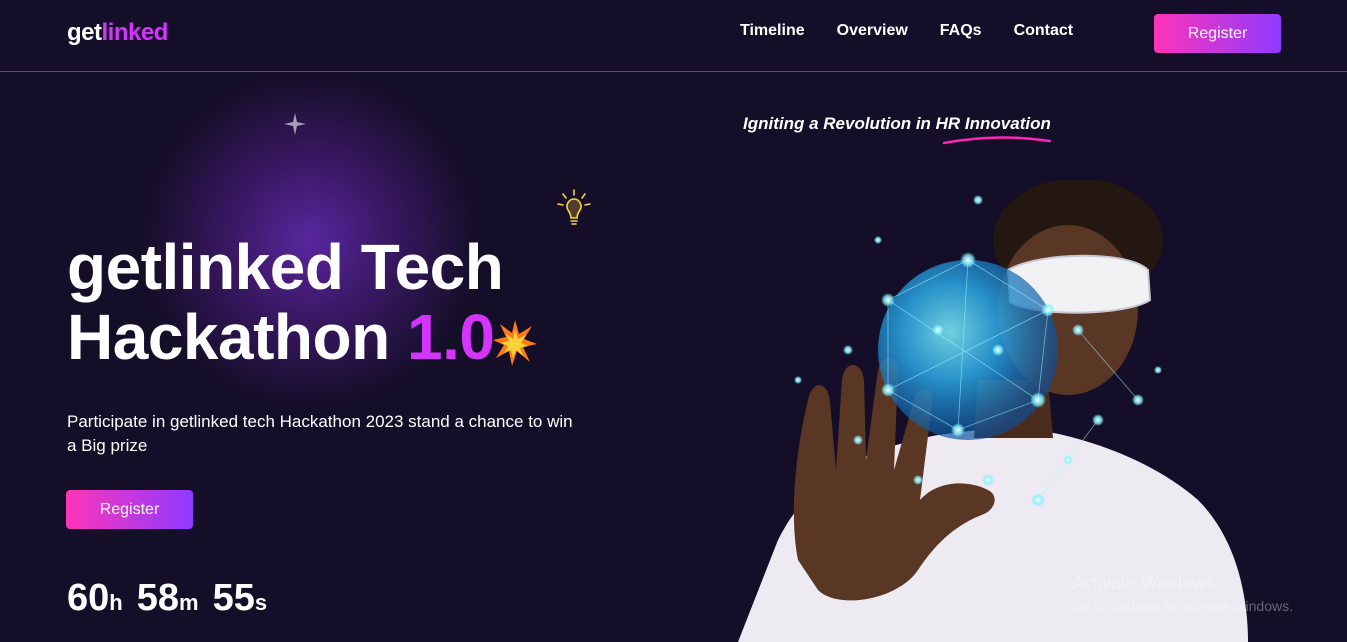  Describe the element at coordinates (233, 598) in the screenshot. I see `countdown-seconds: 55` at that location.